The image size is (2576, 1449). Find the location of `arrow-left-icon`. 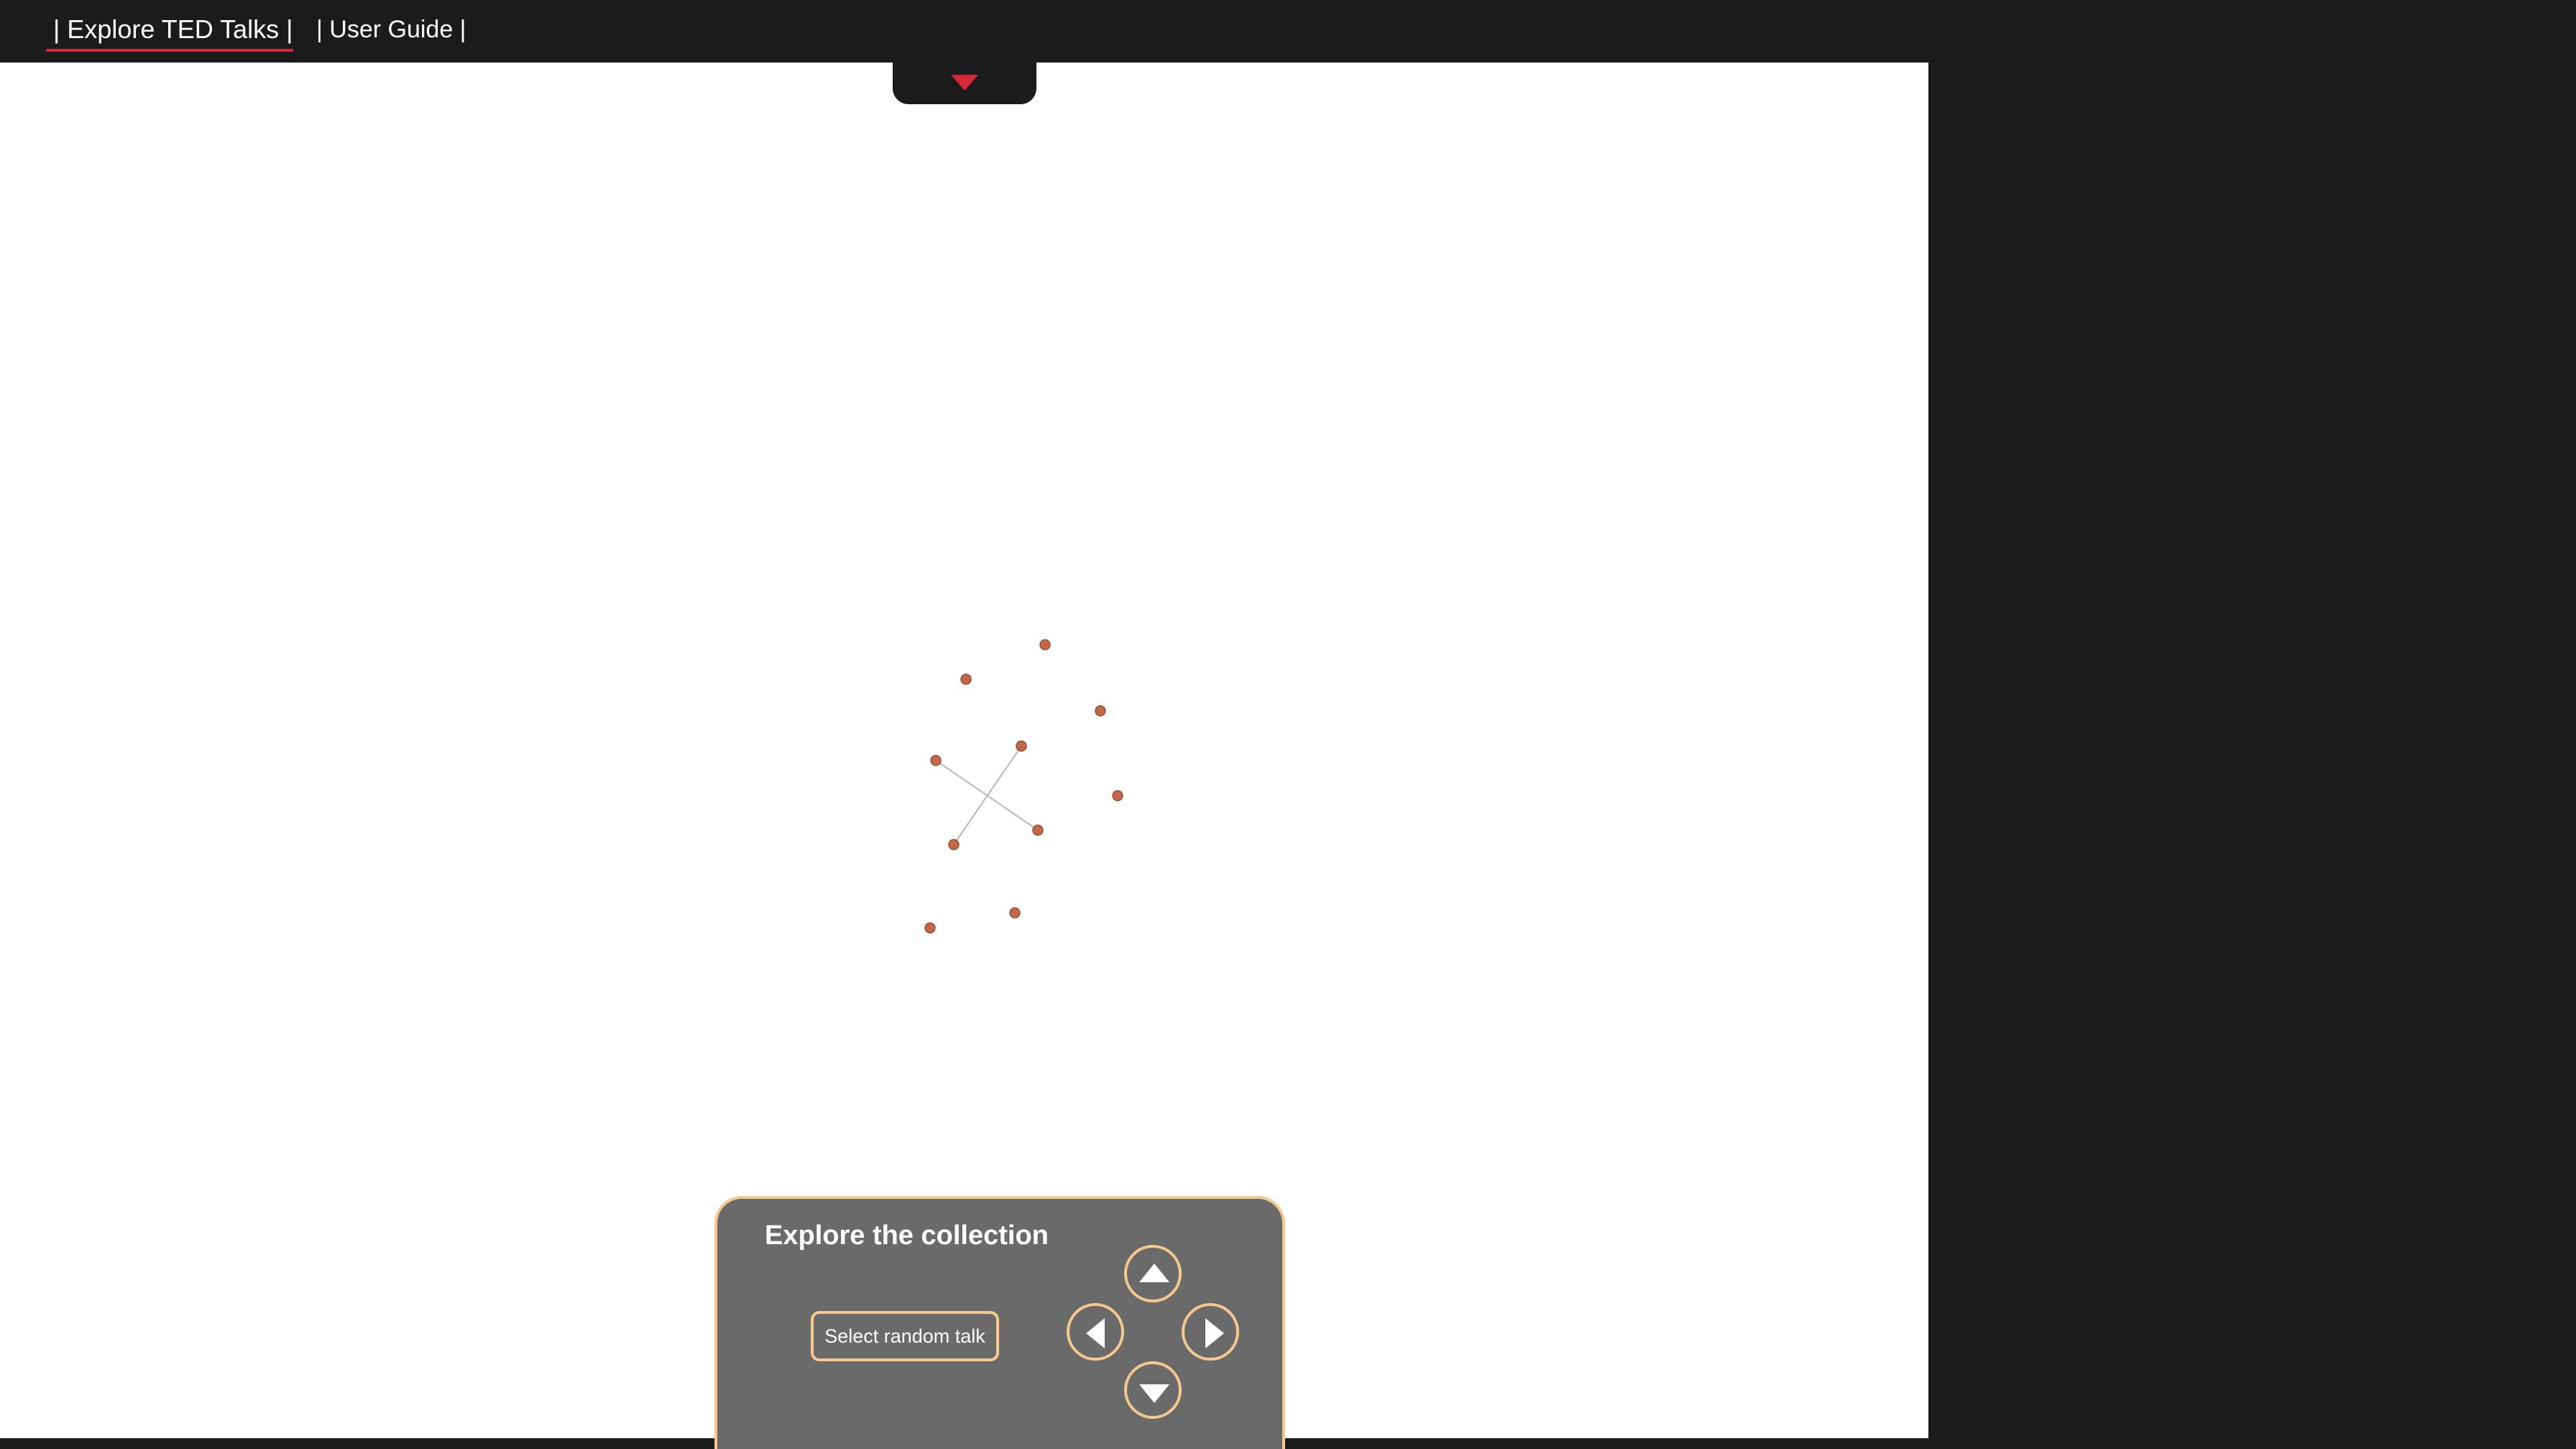

arrow-left-icon is located at coordinates (1095, 1333).